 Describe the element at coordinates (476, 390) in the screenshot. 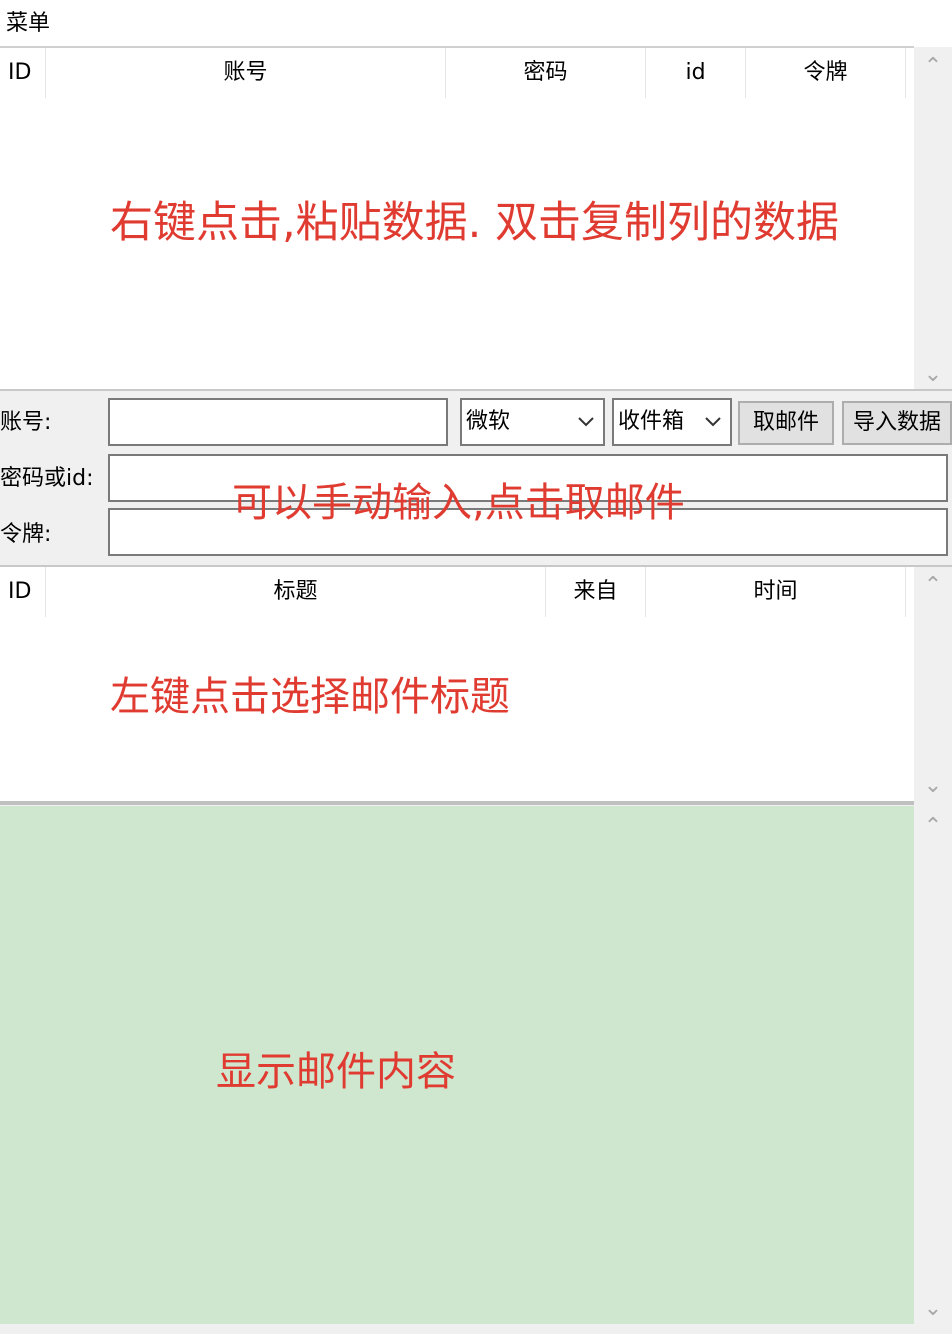

I see `accounts-table-border` at that location.